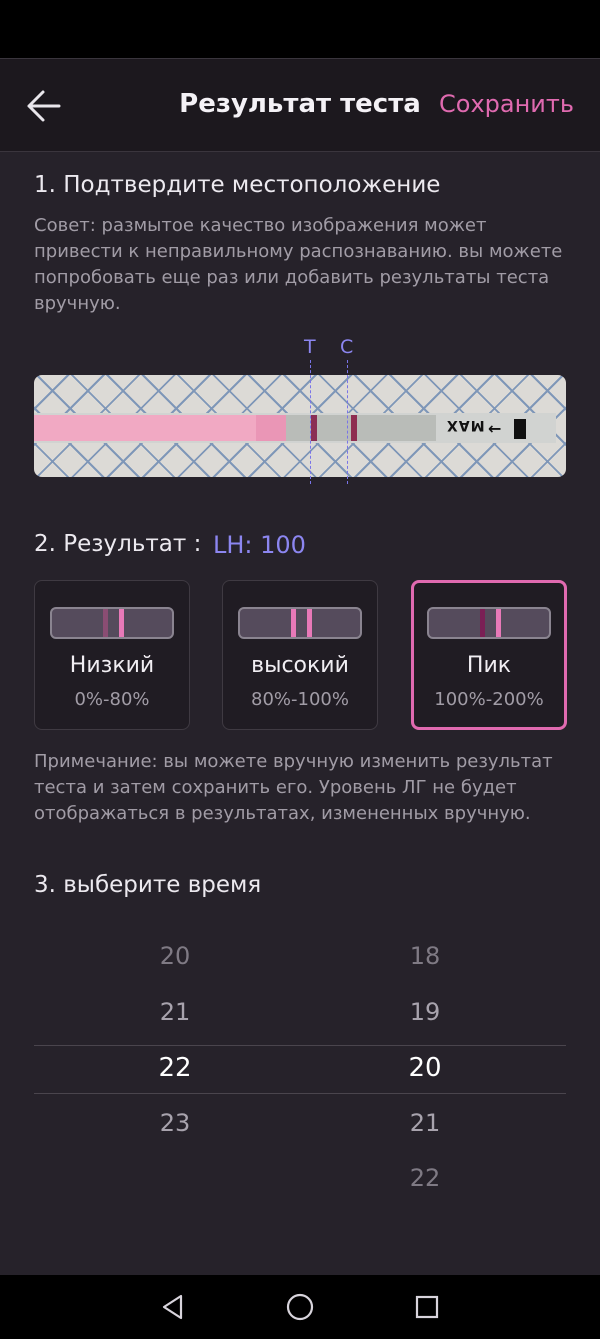 This screenshot has height=1339, width=600. What do you see at coordinates (425, 956) in the screenshot?
I see `minute-option: 18` at bounding box center [425, 956].